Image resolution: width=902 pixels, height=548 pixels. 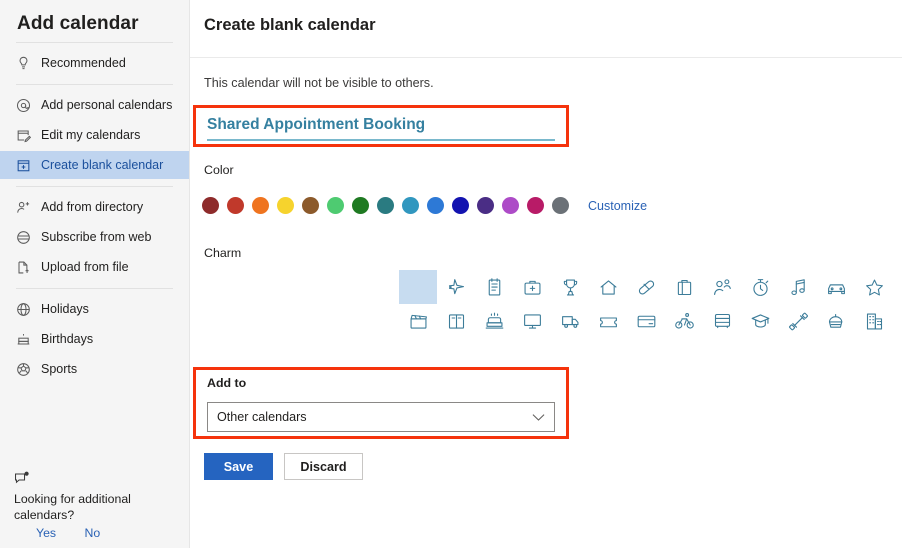 I want to click on globe-subscribe-icon, so click(x=26, y=237).